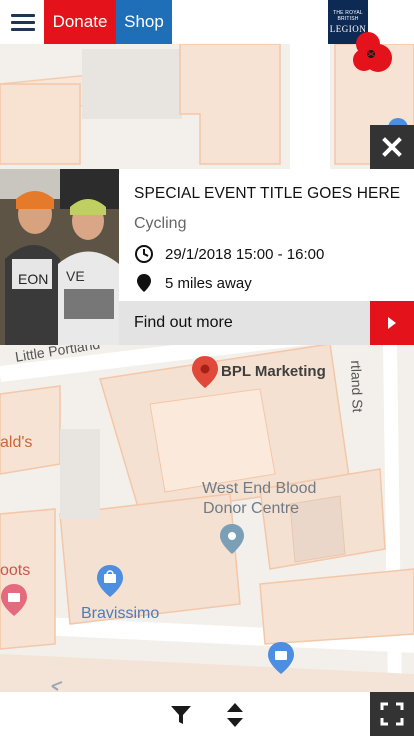  I want to click on logo-small-text: THE ROYAL BRITISH, so click(348, 16).